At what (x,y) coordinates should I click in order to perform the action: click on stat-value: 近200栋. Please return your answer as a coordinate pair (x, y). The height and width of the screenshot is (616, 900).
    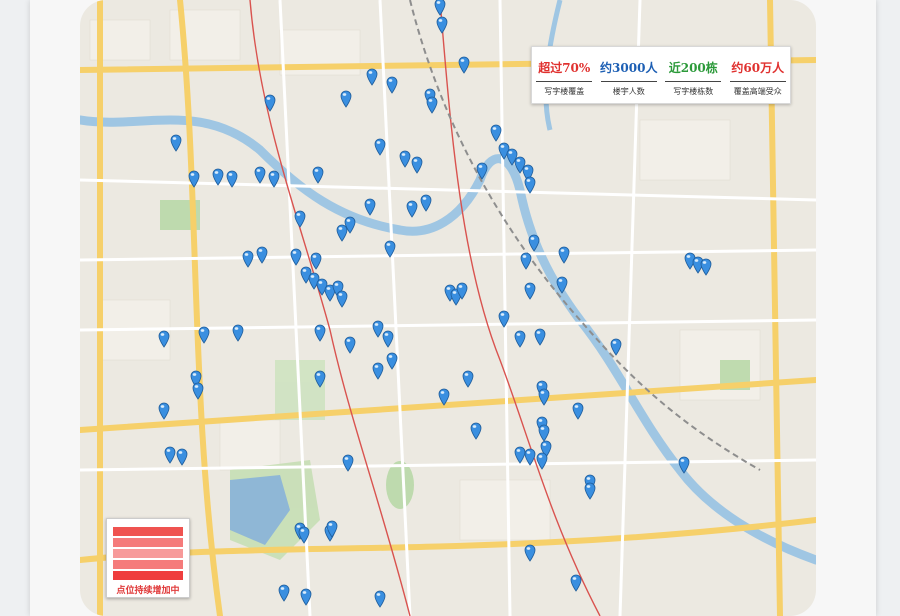
    Looking at the image, I should click on (693, 68).